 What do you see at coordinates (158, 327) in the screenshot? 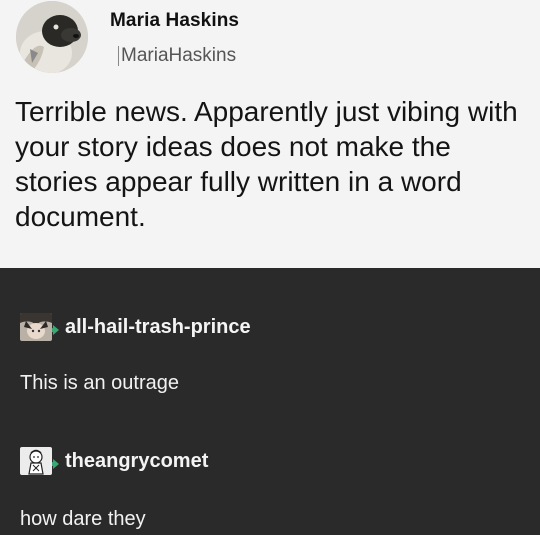
I see `reblog-username: all-hail-trash-prince` at bounding box center [158, 327].